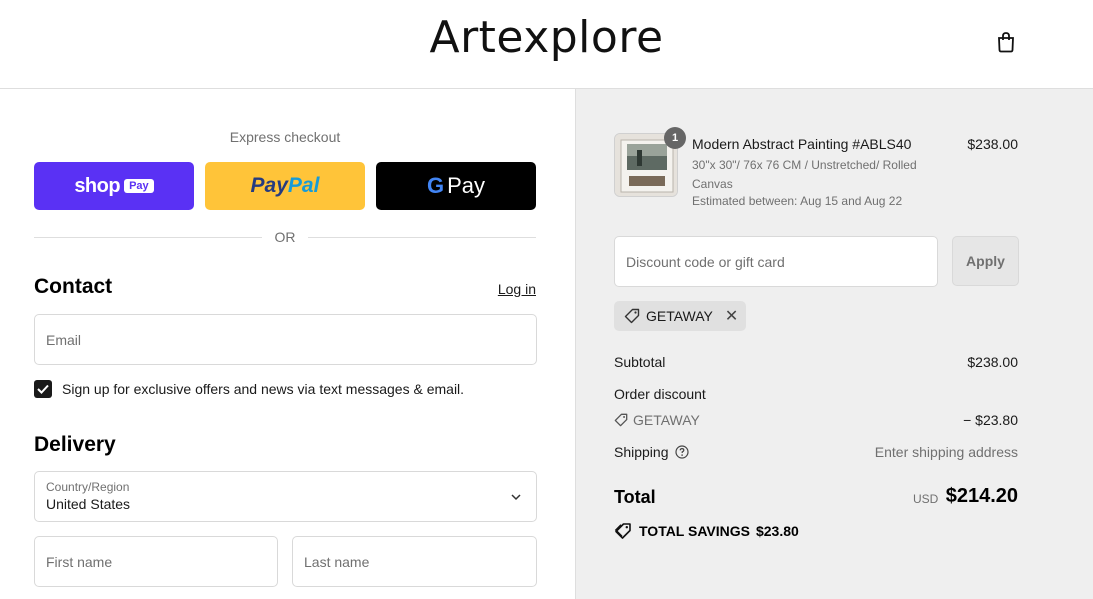 The width and height of the screenshot is (1093, 599). What do you see at coordinates (269, 185) in the screenshot?
I see `paypal-wordmark-part1: Pay` at bounding box center [269, 185].